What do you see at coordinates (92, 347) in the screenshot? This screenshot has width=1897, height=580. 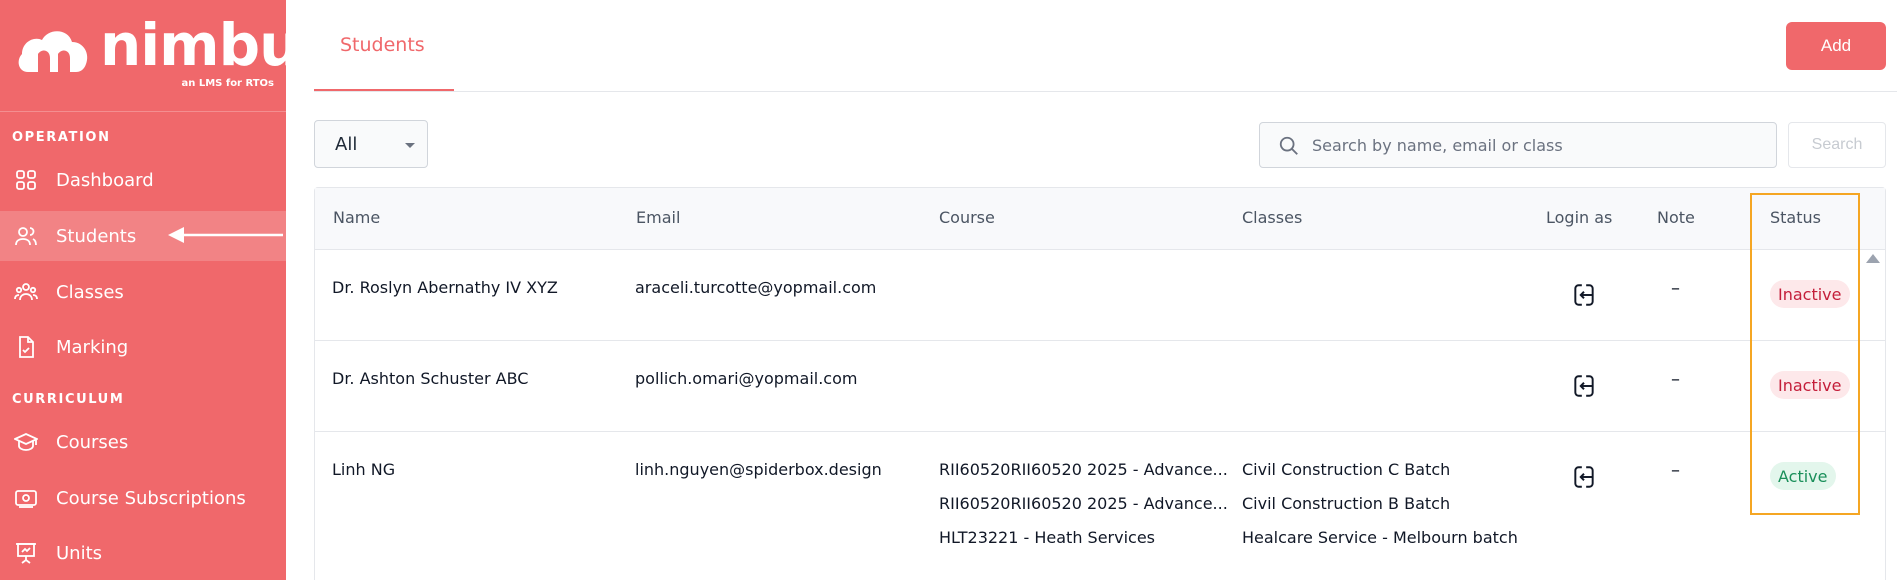 I see `sidebar-item-label: Marking` at bounding box center [92, 347].